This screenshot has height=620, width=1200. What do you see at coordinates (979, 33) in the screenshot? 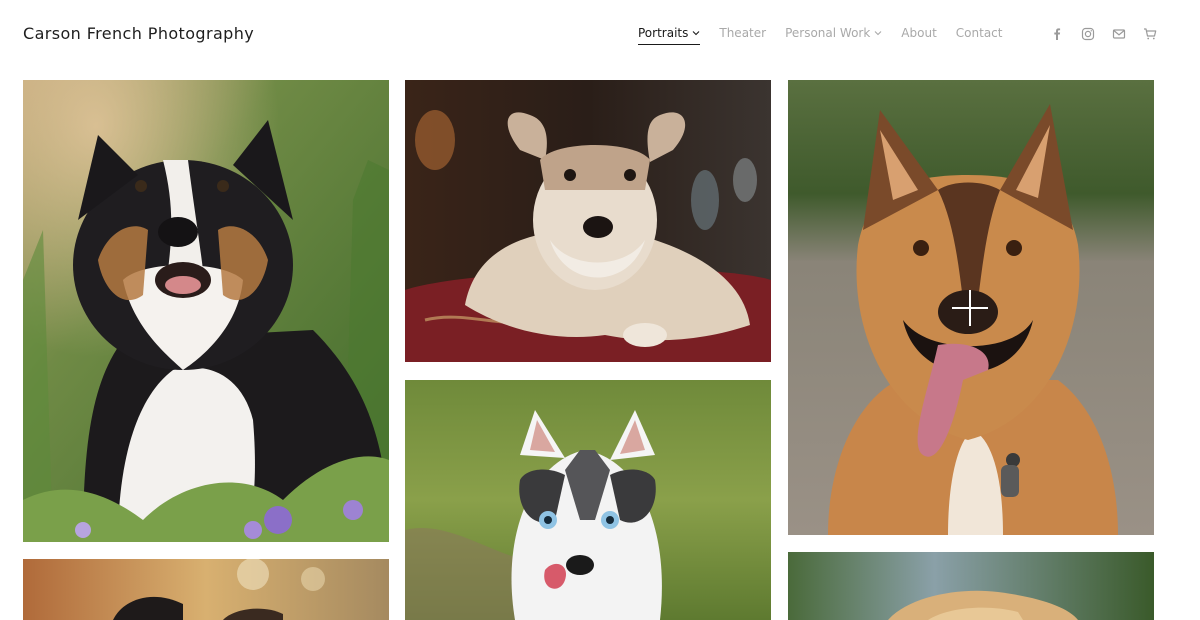
I see `nav-item-label: Contact` at bounding box center [979, 33].